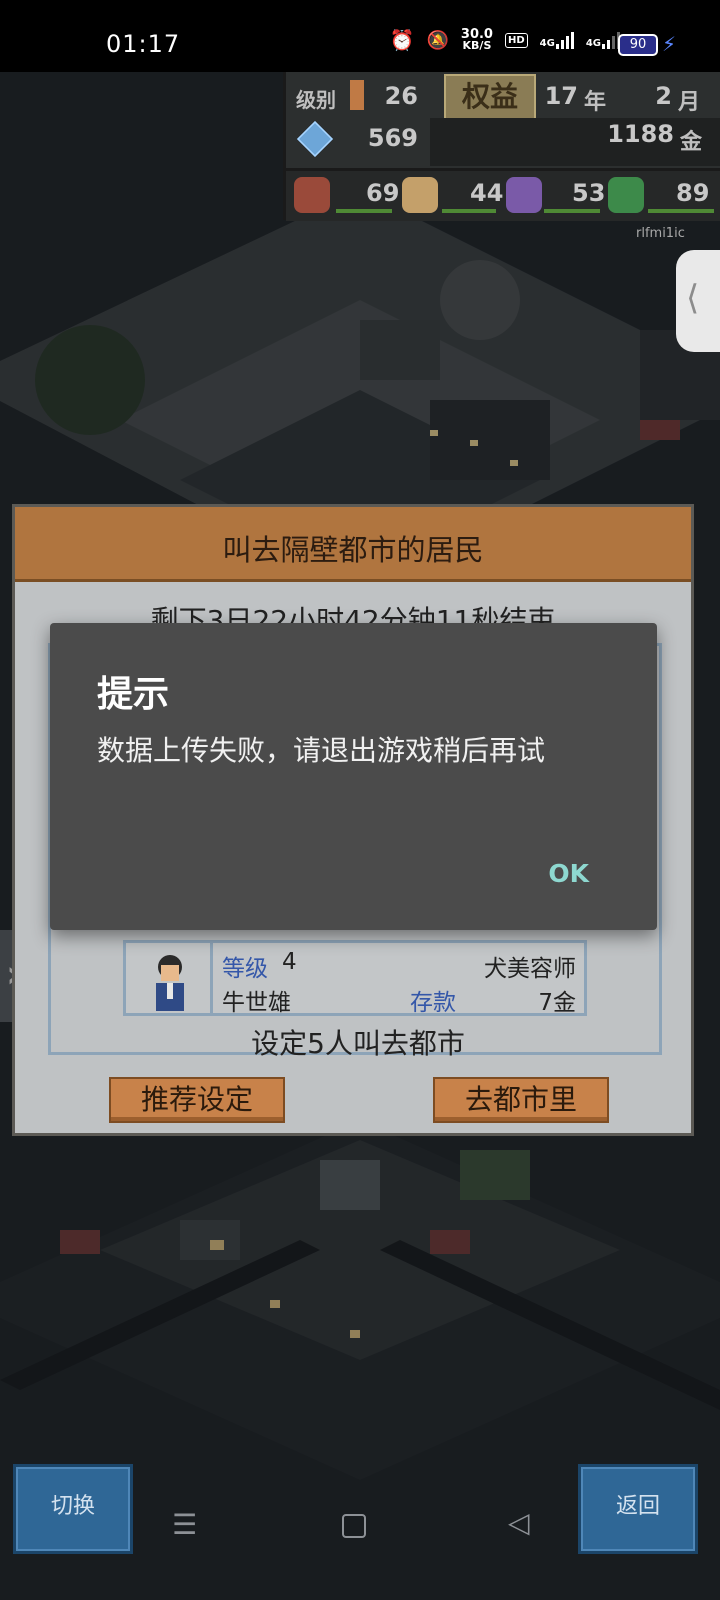  What do you see at coordinates (353, 550) in the screenshot?
I see `panel-title: 叫去隔壁都市的居民` at bounding box center [353, 550].